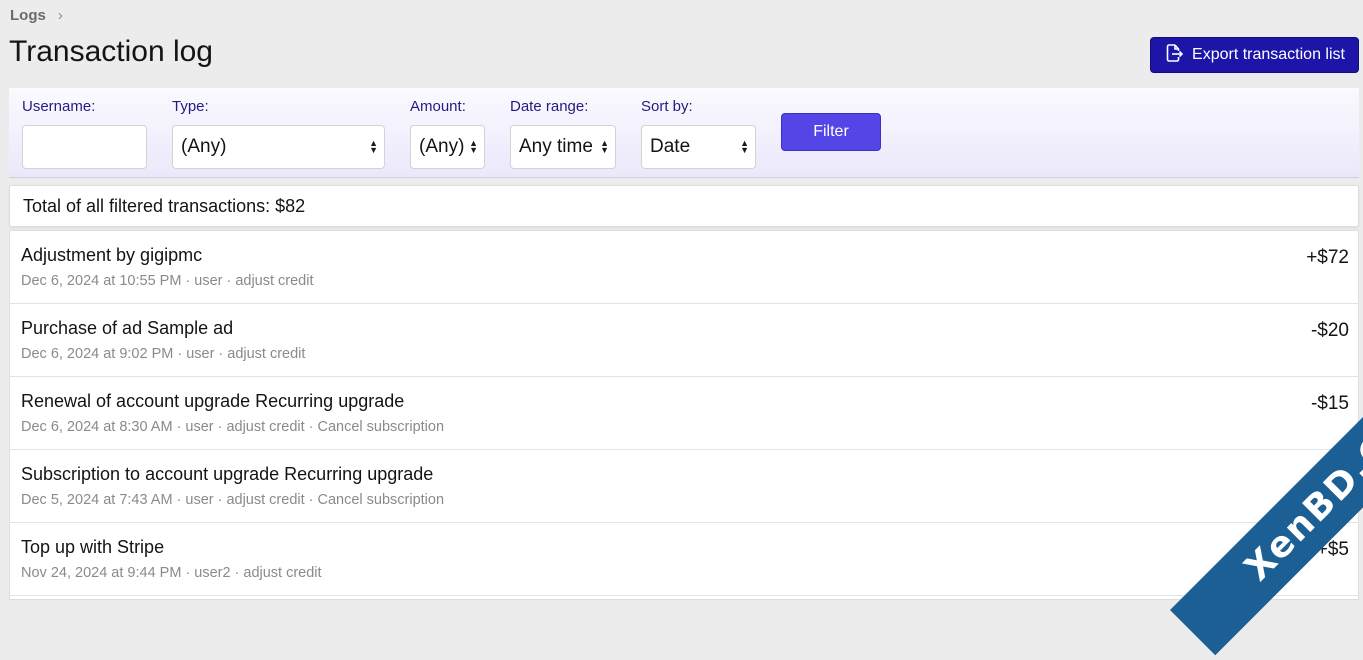 The width and height of the screenshot is (1363, 660). I want to click on date-range-select: Any time ▲ ▼, so click(563, 147).